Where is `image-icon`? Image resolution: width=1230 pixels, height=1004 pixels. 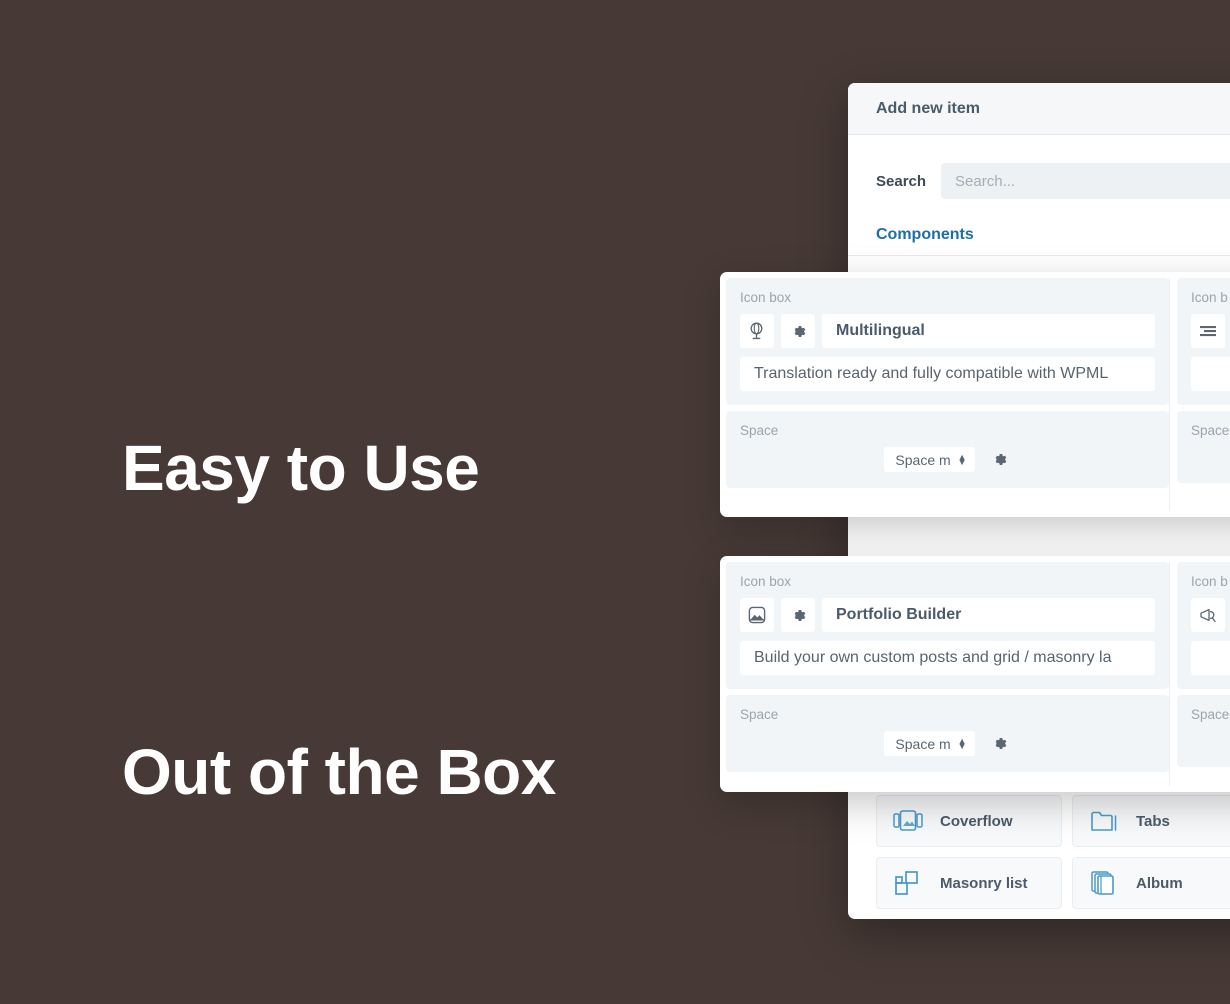 image-icon is located at coordinates (757, 615).